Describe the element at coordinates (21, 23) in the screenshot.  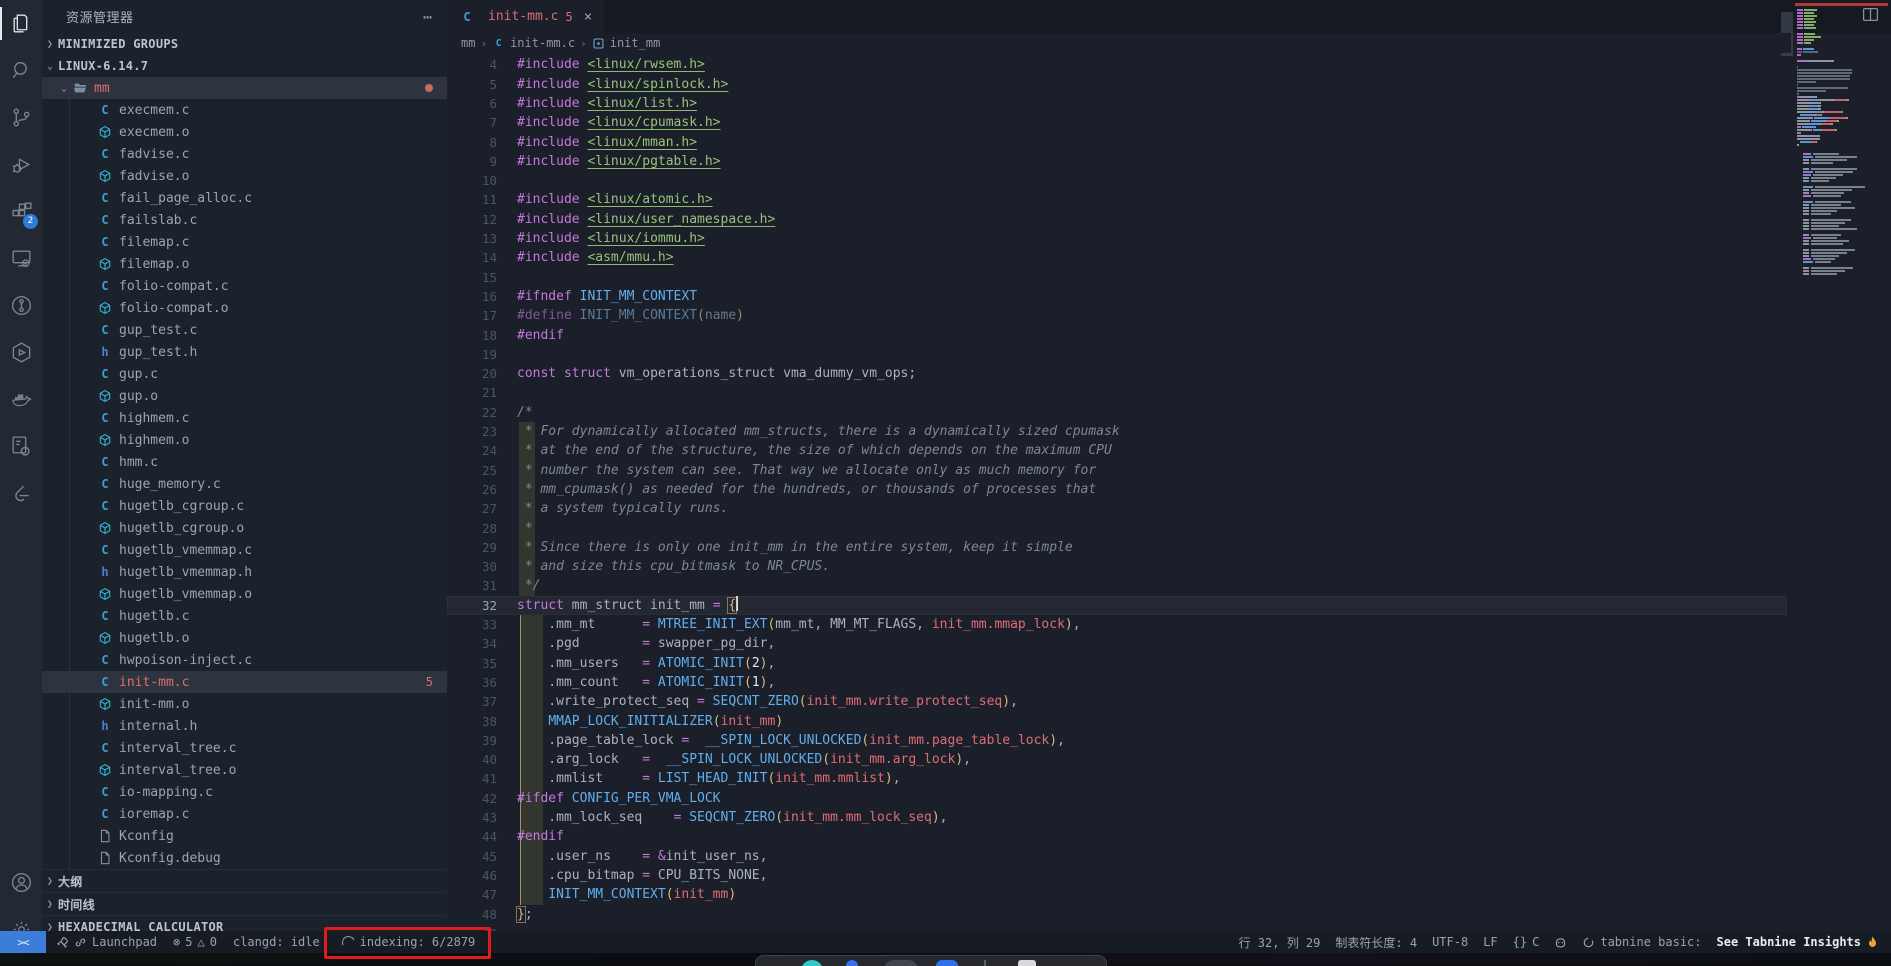
I see `activity-bar-explorer-icon` at that location.